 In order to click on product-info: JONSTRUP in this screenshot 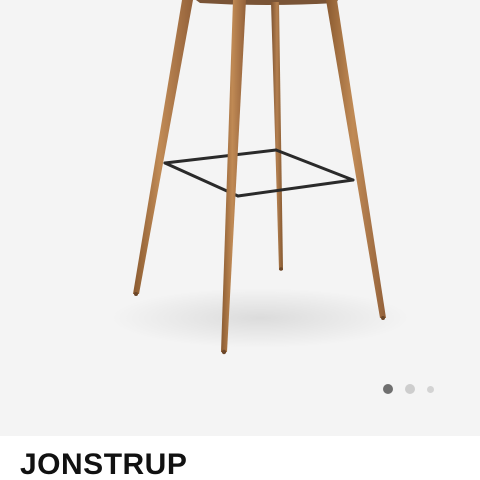, I will do `click(240, 458)`.